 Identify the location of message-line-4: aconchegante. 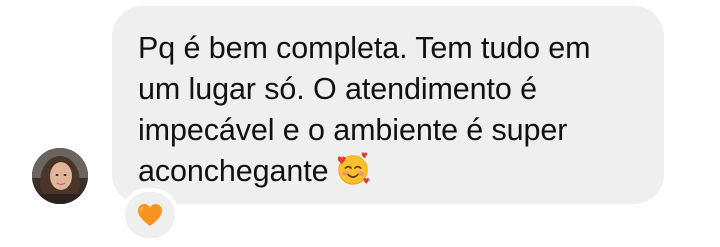
(233, 171).